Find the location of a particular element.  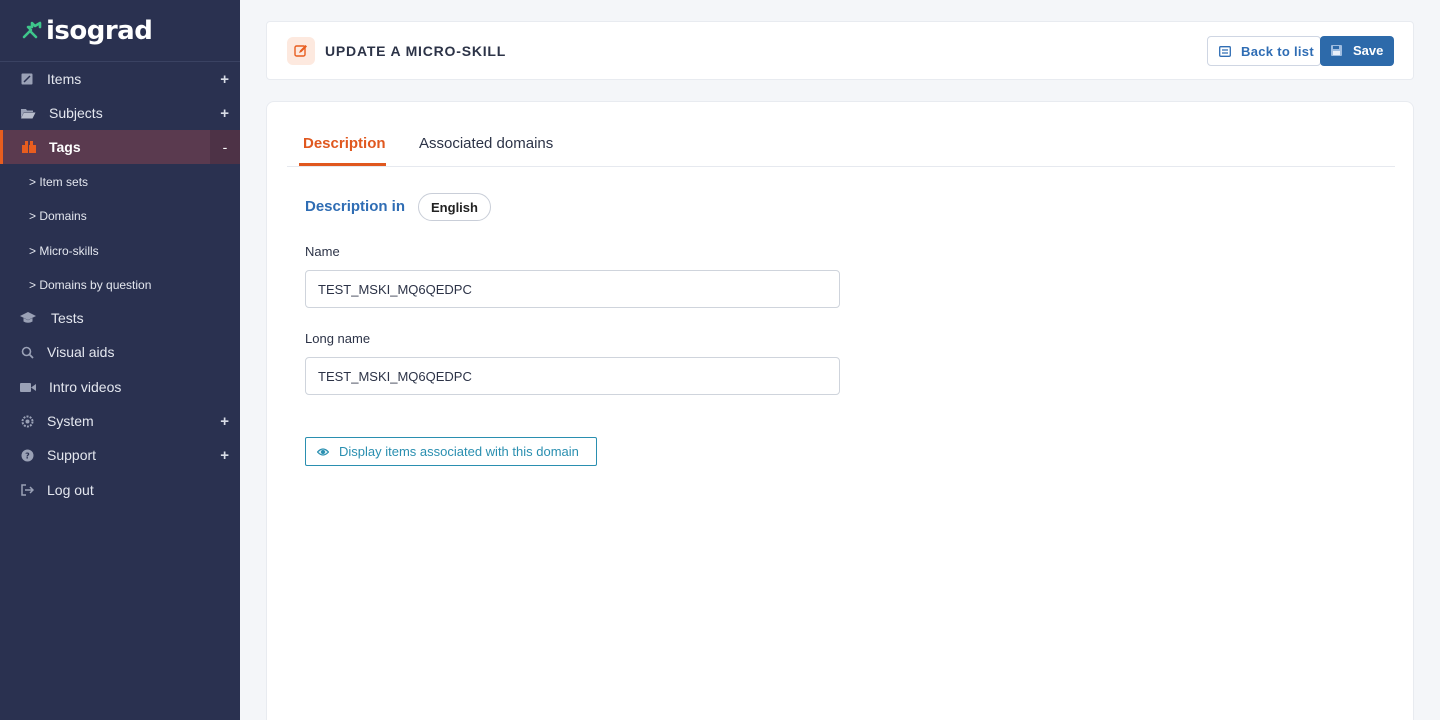

sidebar-item-label: Visual aids is located at coordinates (81, 352).